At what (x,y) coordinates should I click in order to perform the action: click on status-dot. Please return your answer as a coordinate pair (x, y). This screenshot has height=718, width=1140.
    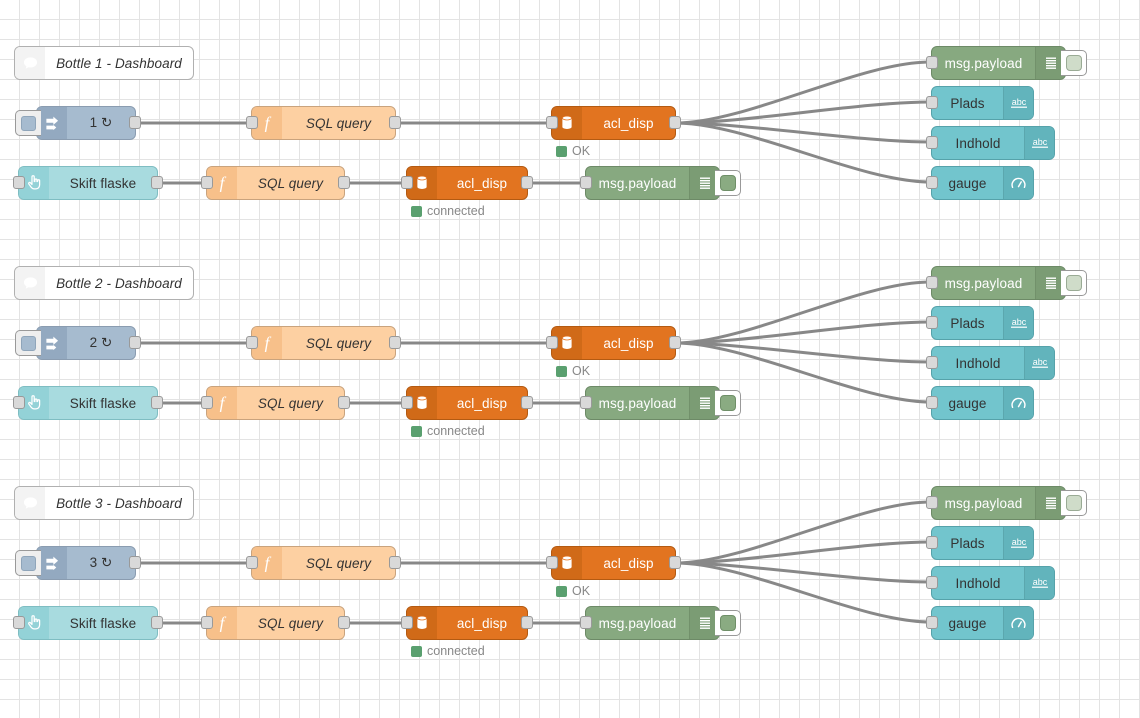
    Looking at the image, I should click on (416, 211).